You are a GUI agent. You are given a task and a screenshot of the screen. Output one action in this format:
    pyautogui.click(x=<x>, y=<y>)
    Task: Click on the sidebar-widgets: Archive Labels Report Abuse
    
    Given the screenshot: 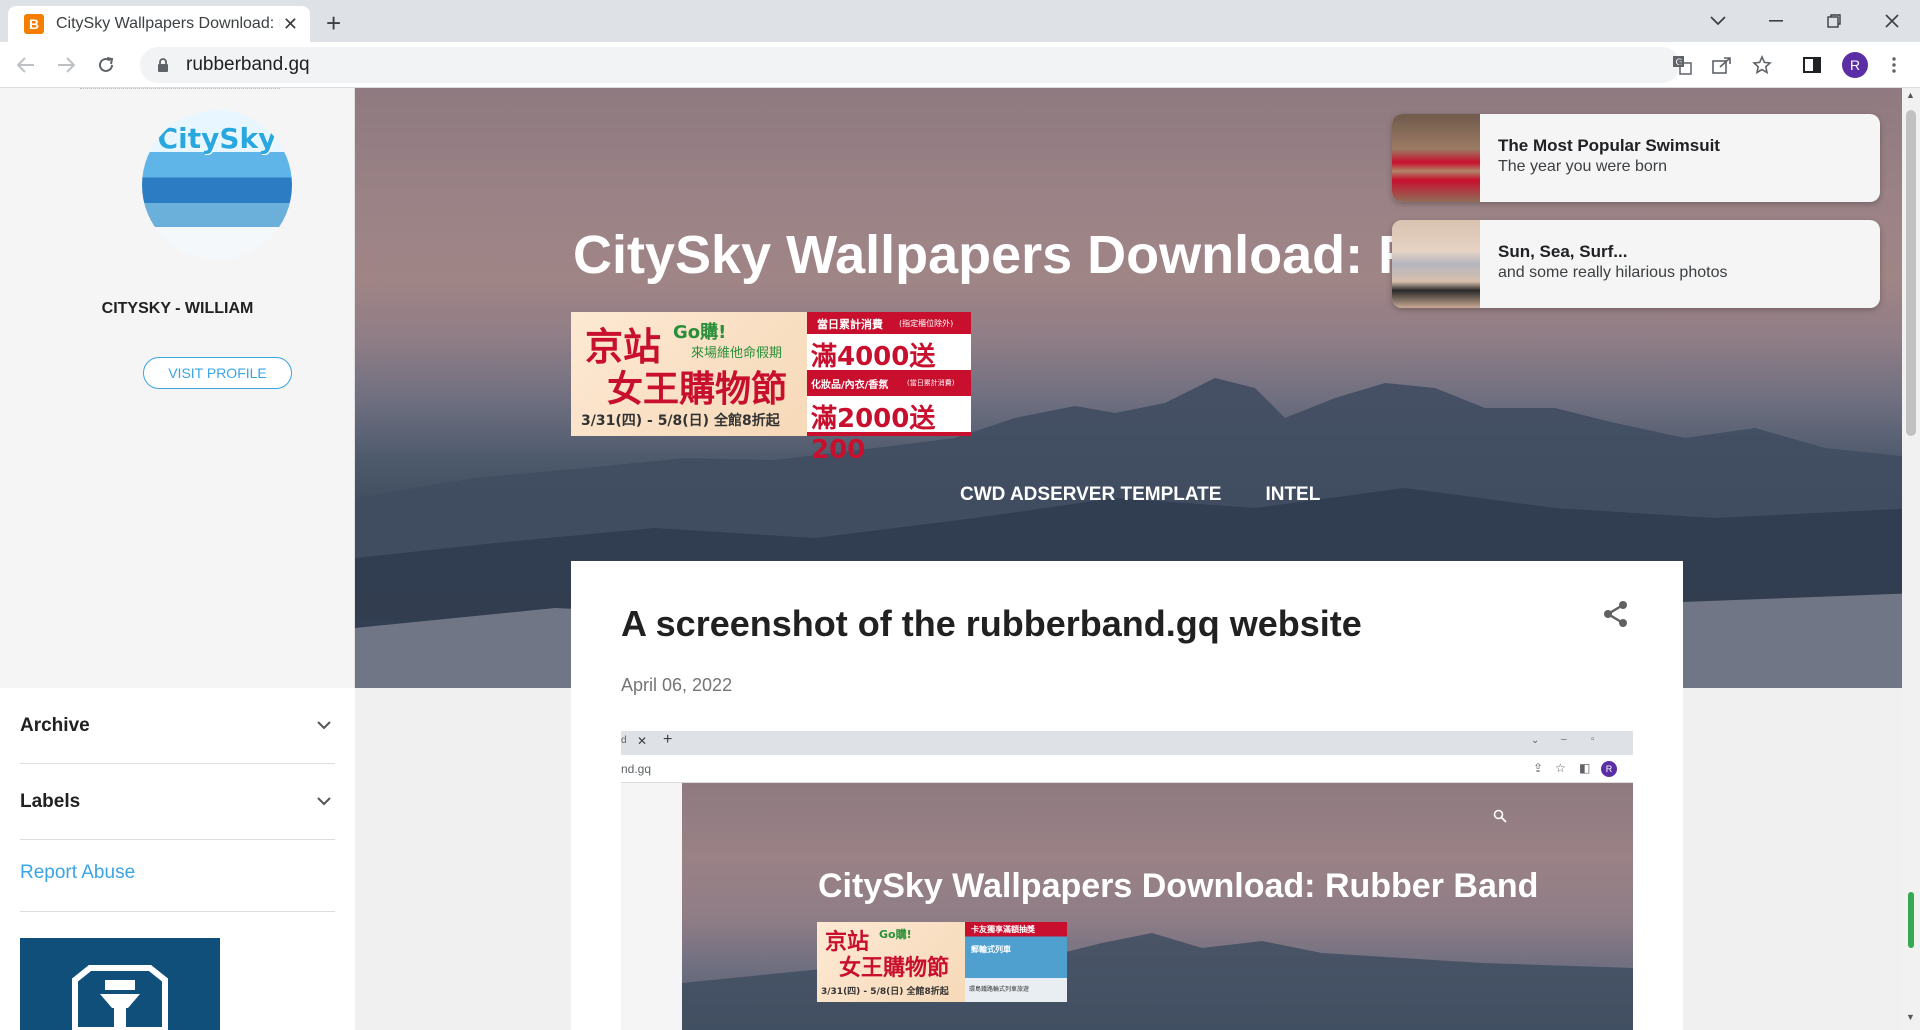 What is the action you would take?
    pyautogui.click(x=177, y=859)
    